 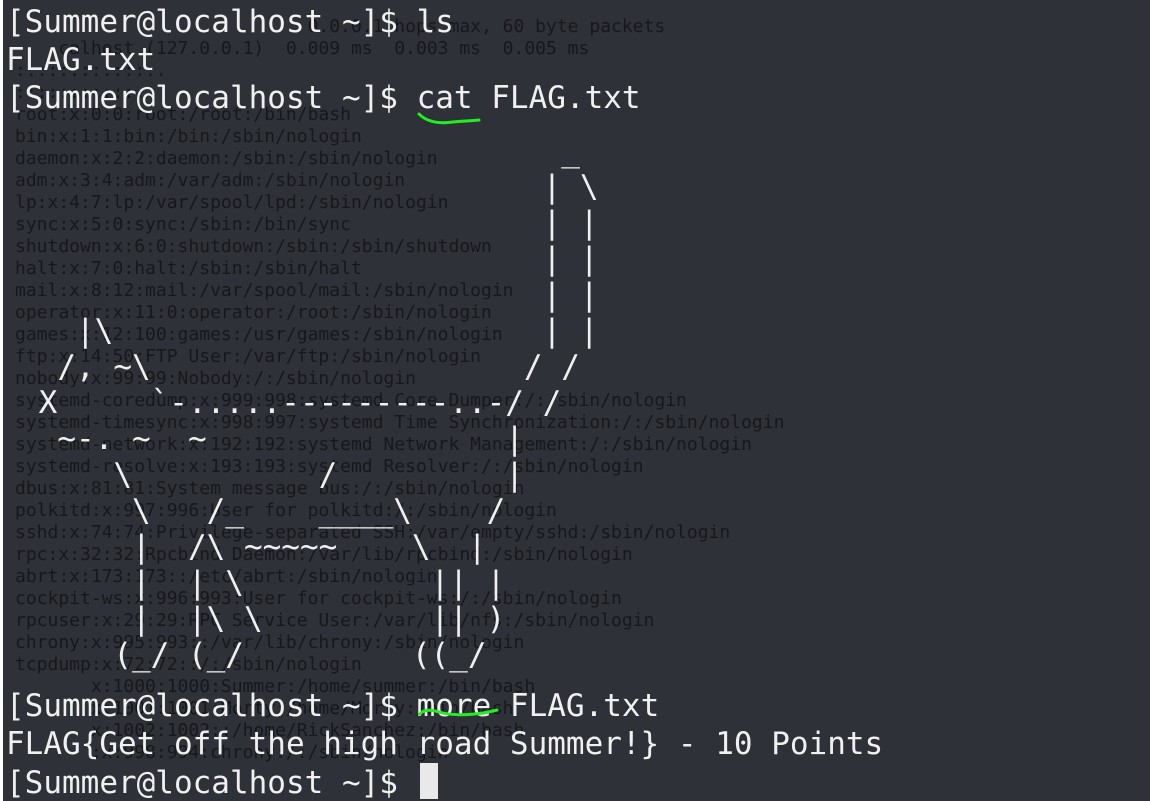 I want to click on ascii-art-line: X `-.....---------..-/ /, so click(x=291, y=403).